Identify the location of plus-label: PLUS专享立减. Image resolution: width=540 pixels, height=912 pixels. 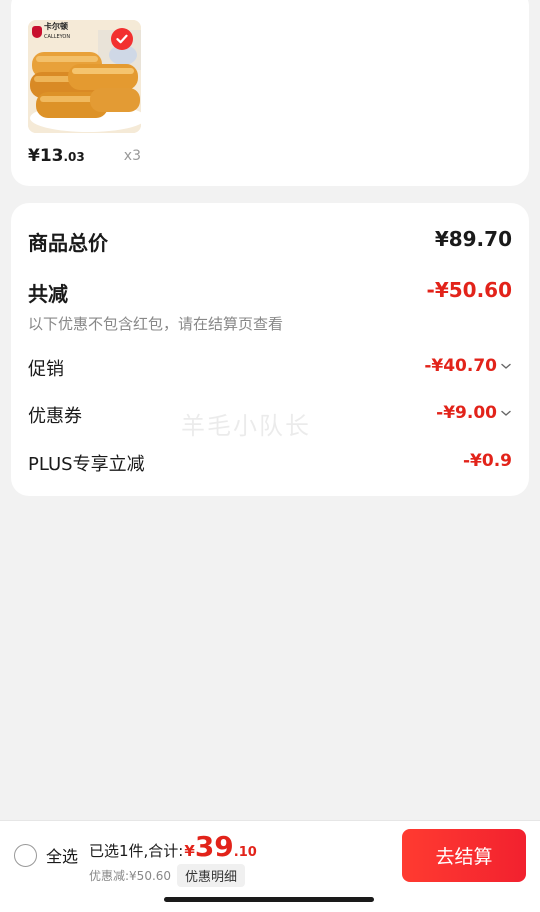
(86, 464).